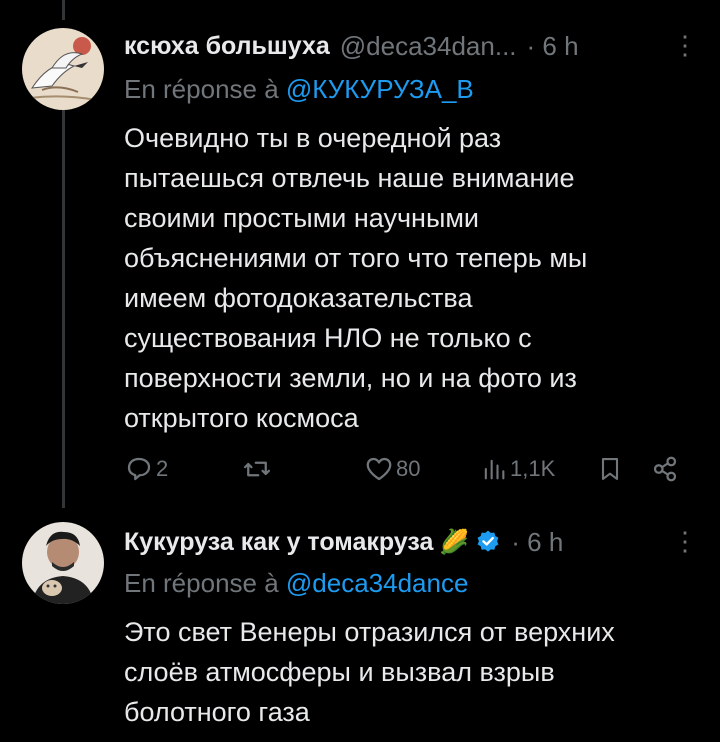 The image size is (720, 742). I want to click on text-line: слоёв атмосферы и вызвал взрыв, so click(339, 672).